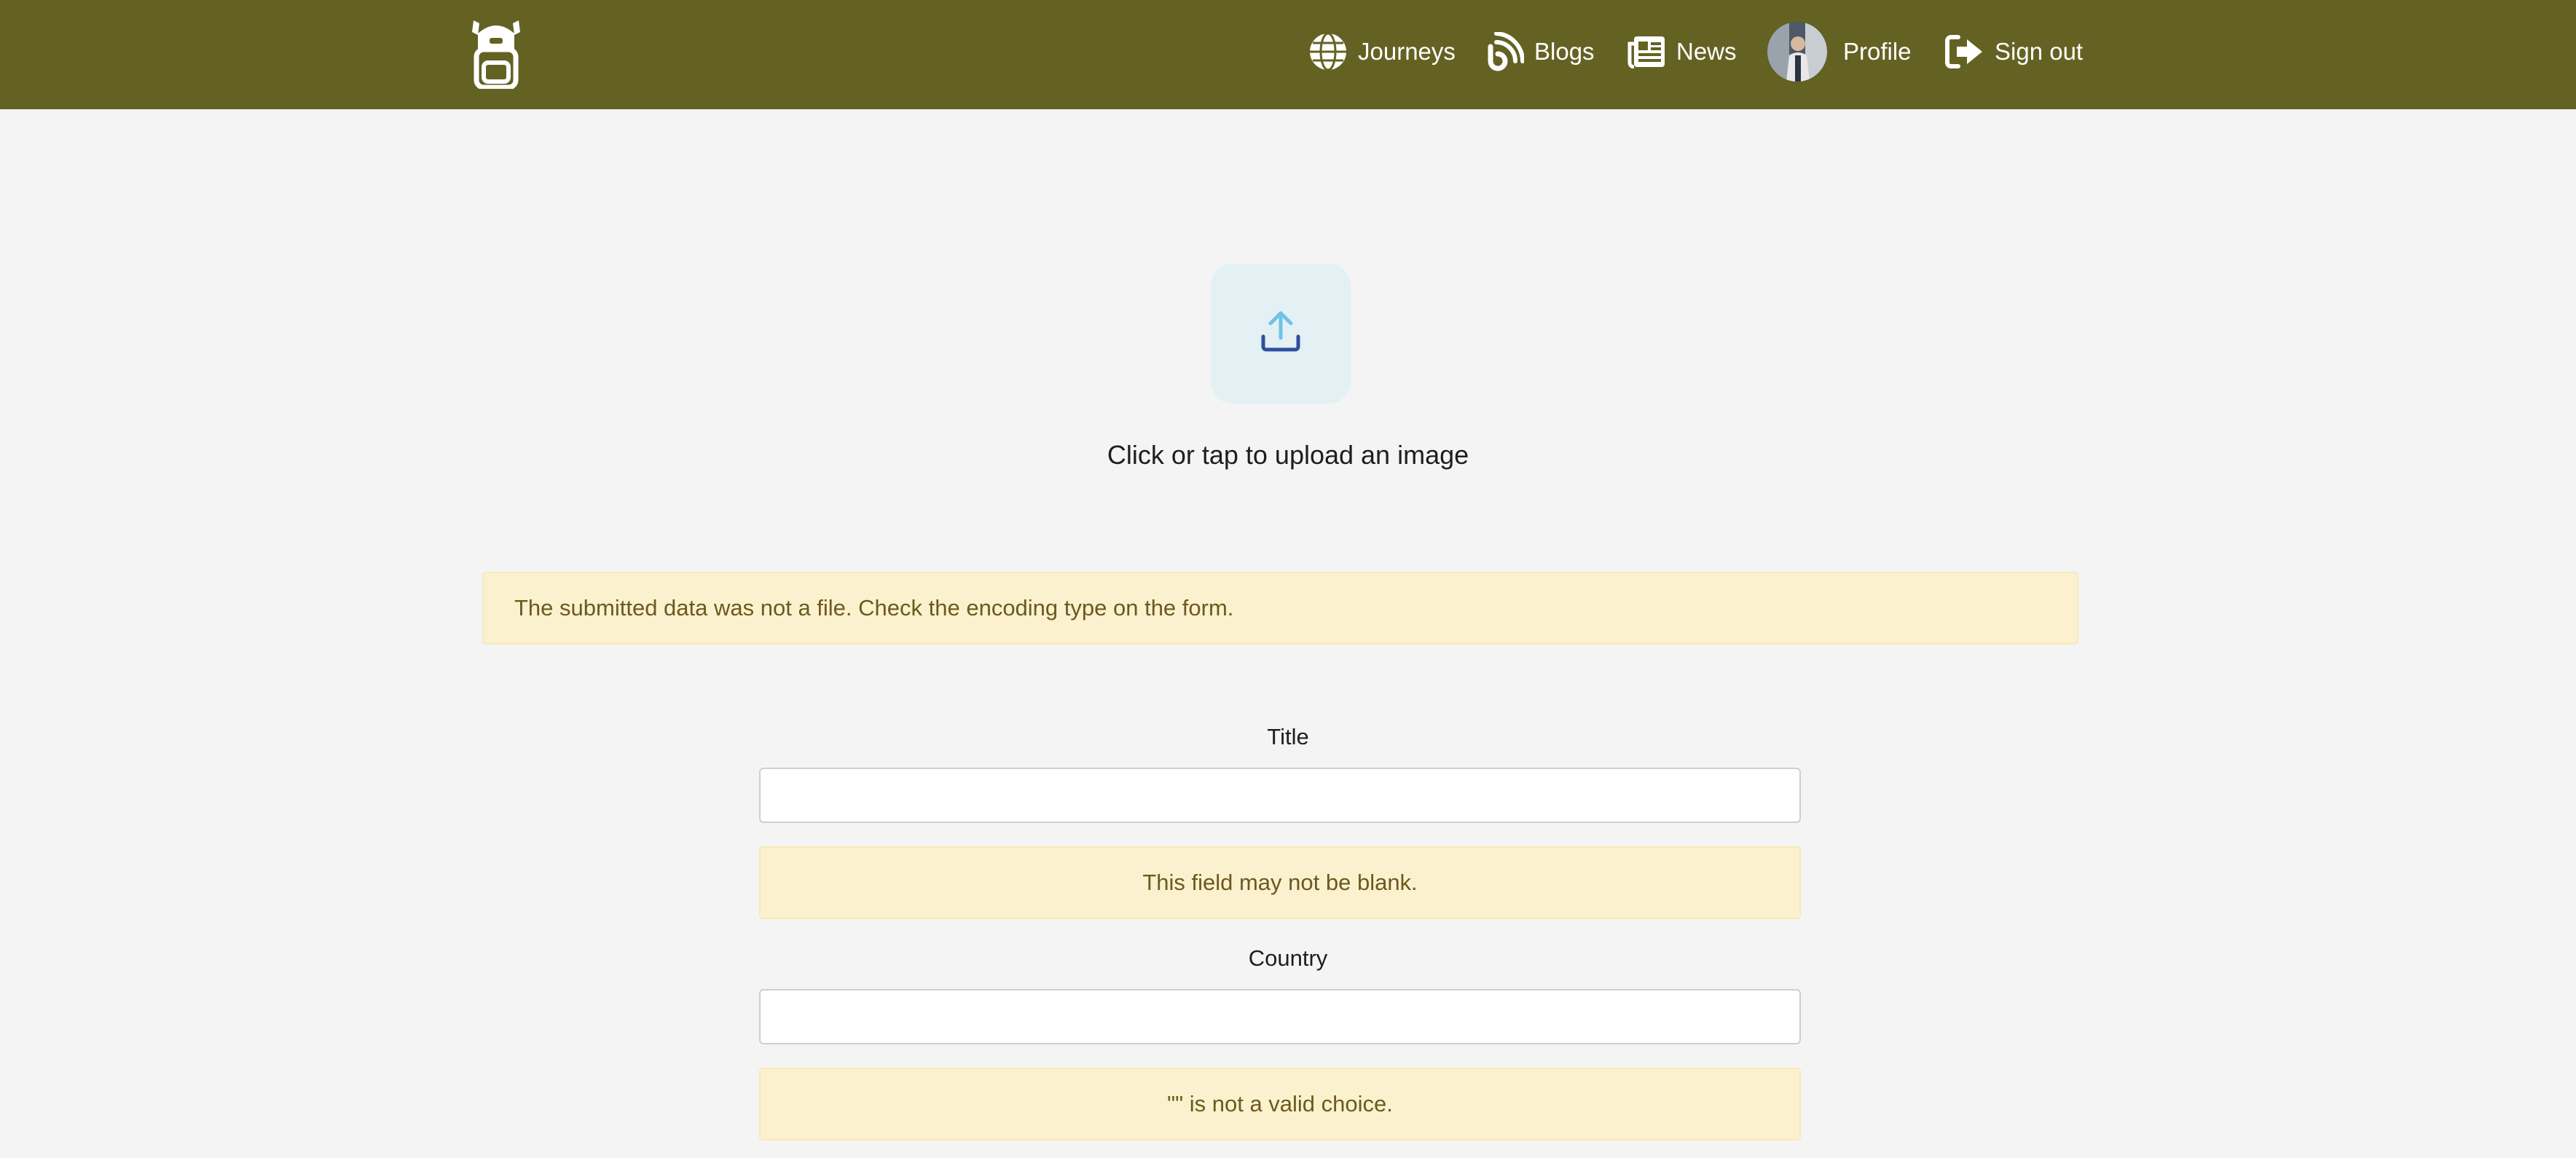 The width and height of the screenshot is (2576, 1158). I want to click on title-input, so click(1280, 795).